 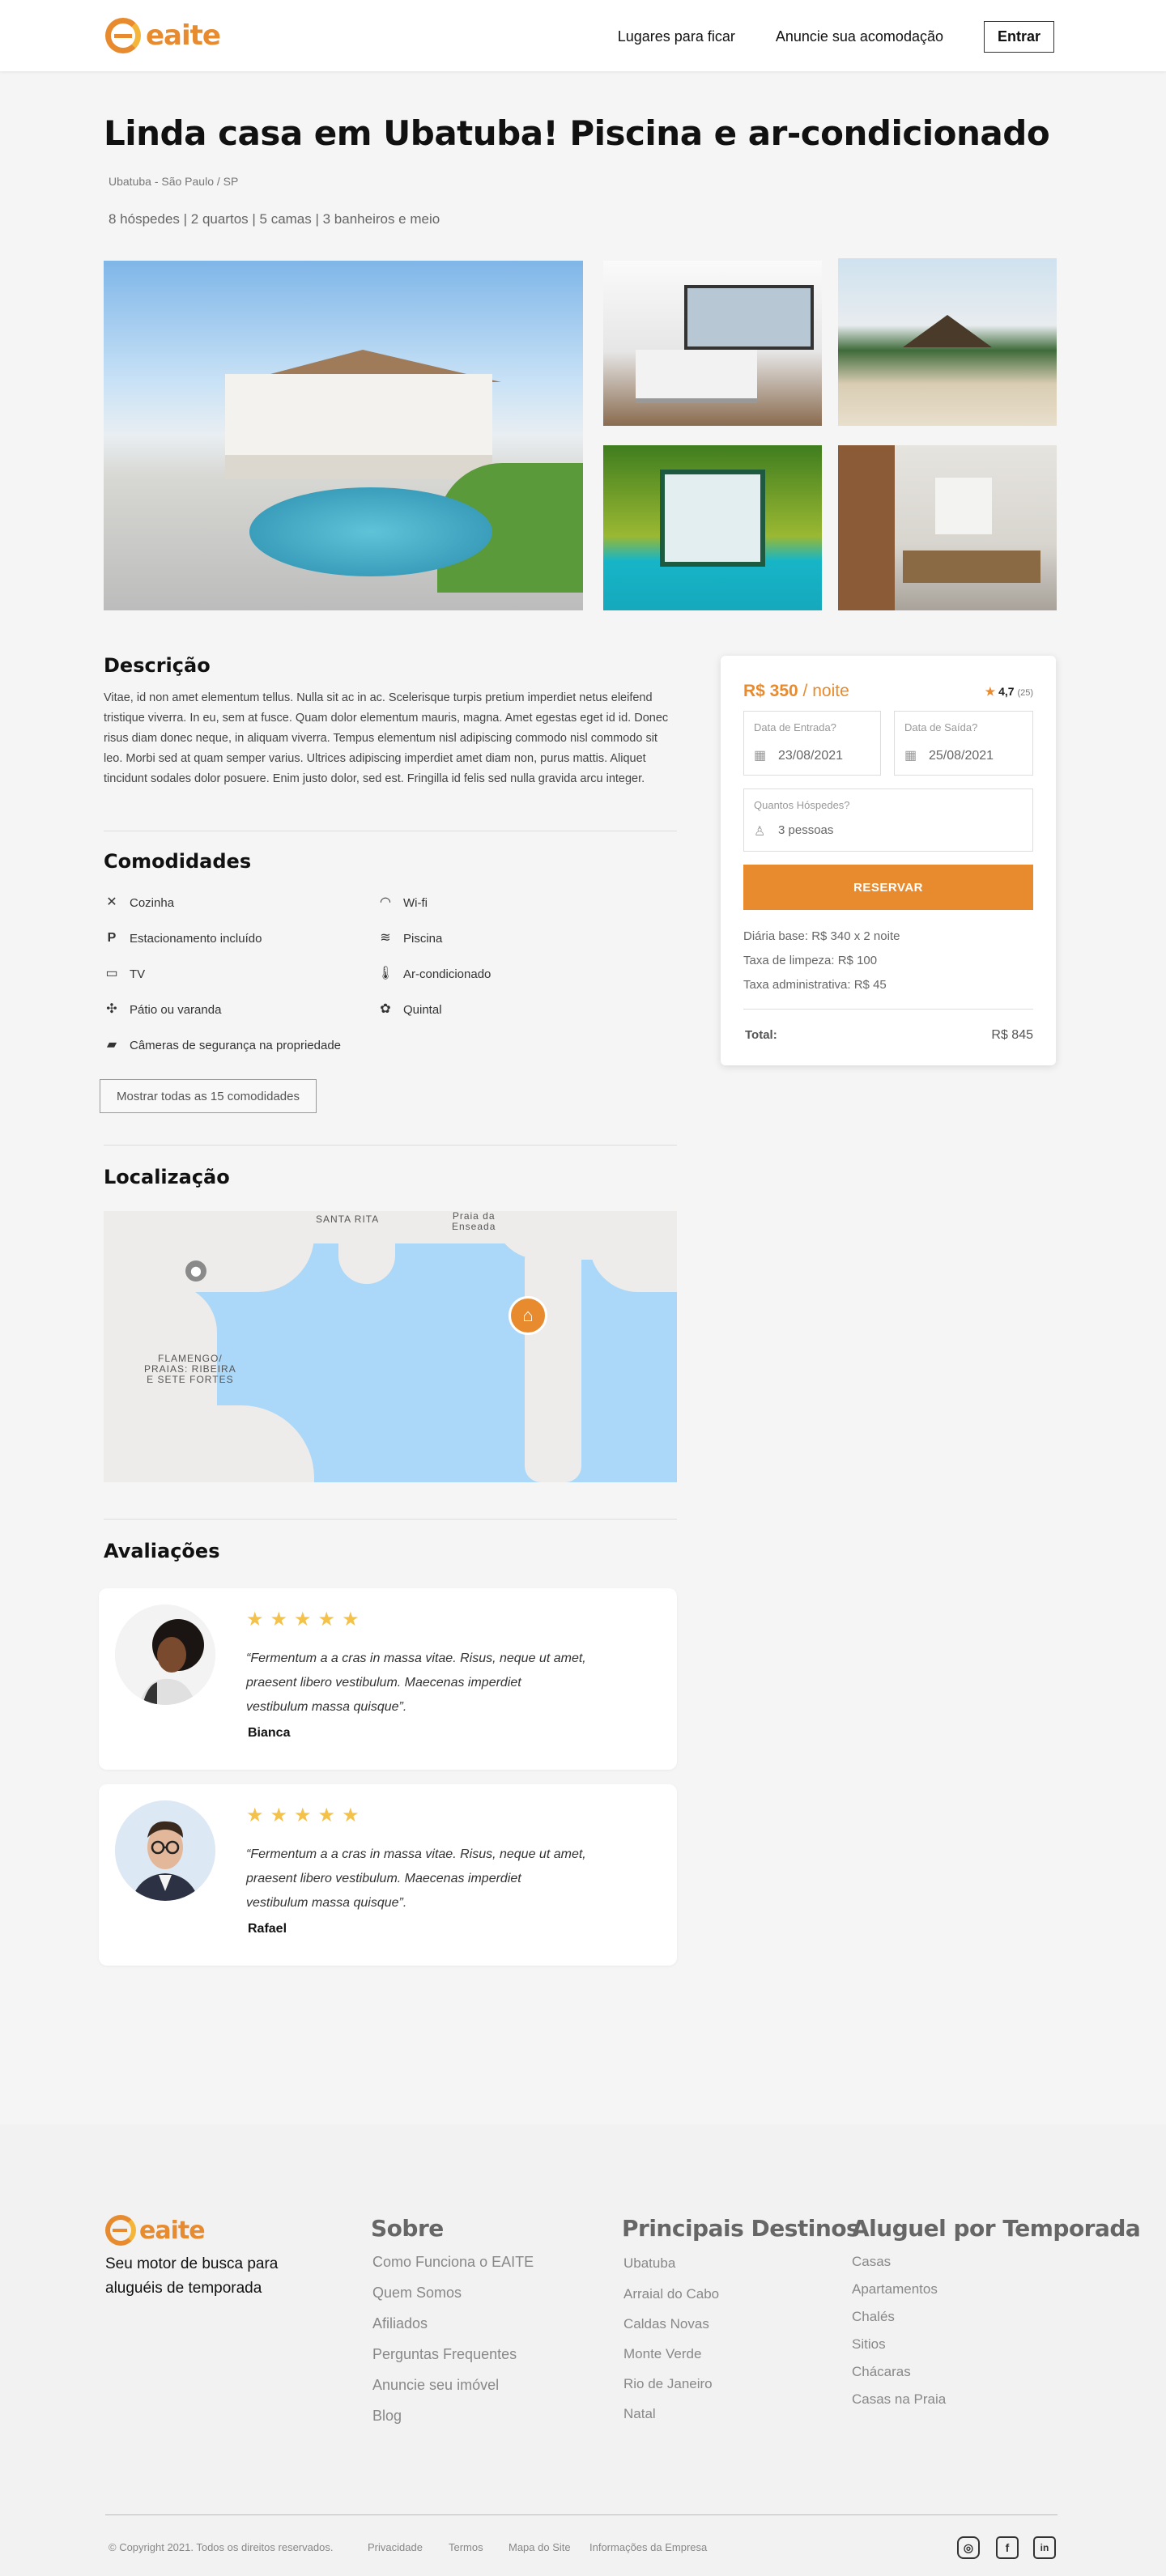 I want to click on garden-icon: ✿, so click(x=385, y=1009).